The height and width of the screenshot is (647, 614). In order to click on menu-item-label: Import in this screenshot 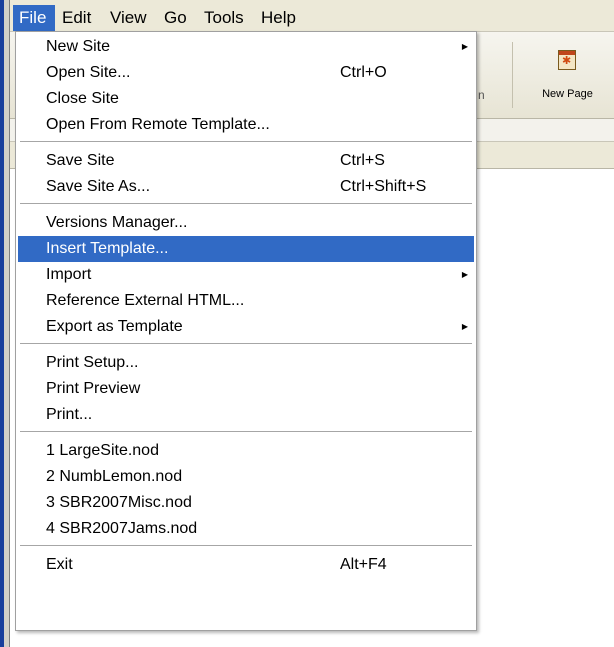, I will do `click(69, 274)`.